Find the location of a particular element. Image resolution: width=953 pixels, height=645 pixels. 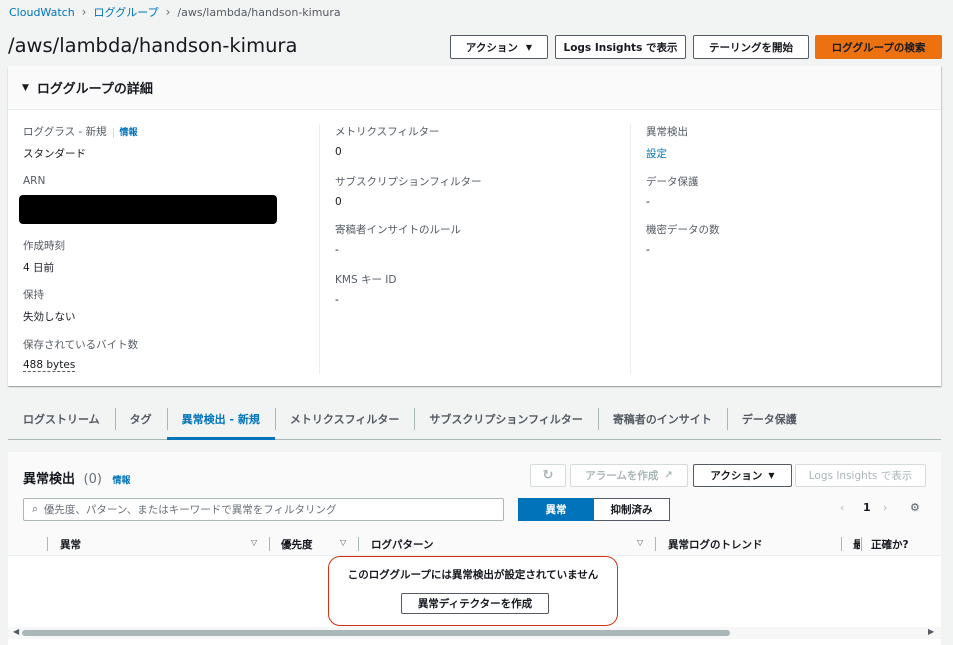

kms-key-value: - is located at coordinates (337, 300).